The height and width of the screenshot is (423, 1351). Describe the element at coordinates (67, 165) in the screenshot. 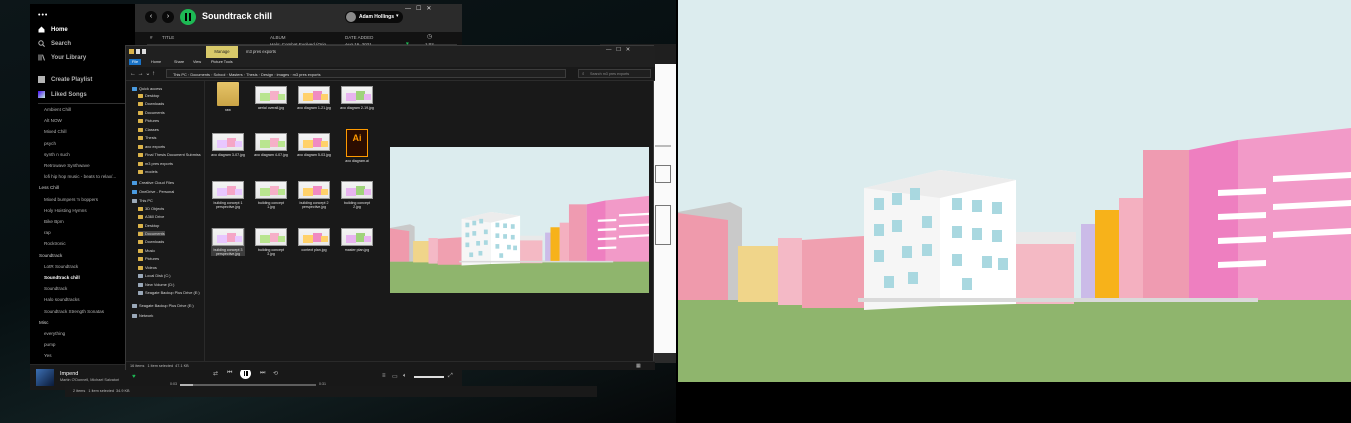

I see `playlist-item: Retrowave Synthwave` at that location.